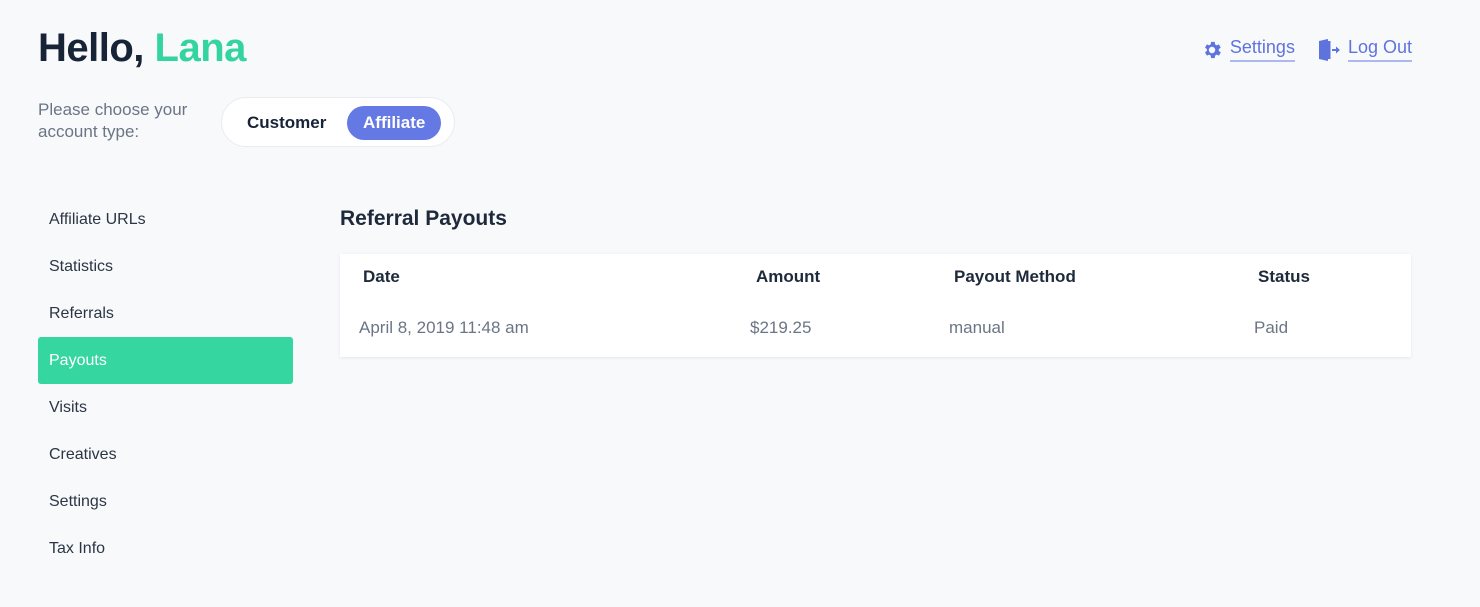 The height and width of the screenshot is (607, 1480). Describe the element at coordinates (165, 454) in the screenshot. I see `sidebar-item-creatives: Creatives` at that location.